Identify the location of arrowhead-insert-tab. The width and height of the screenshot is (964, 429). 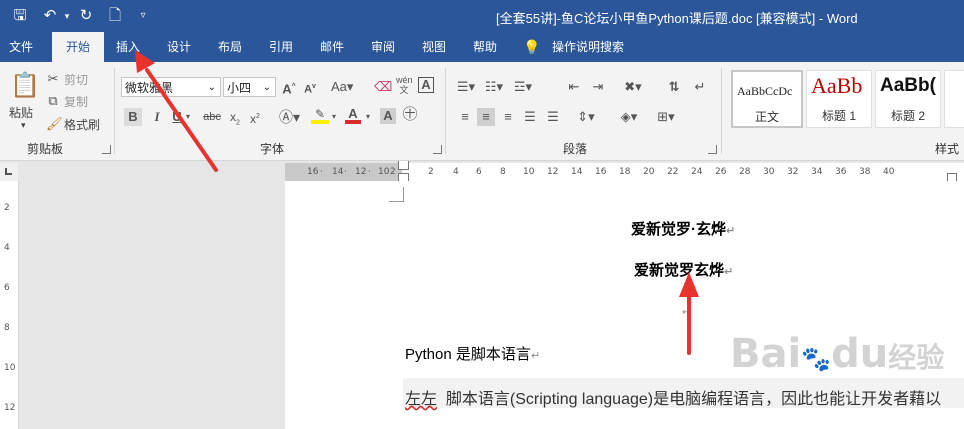
(145, 61).